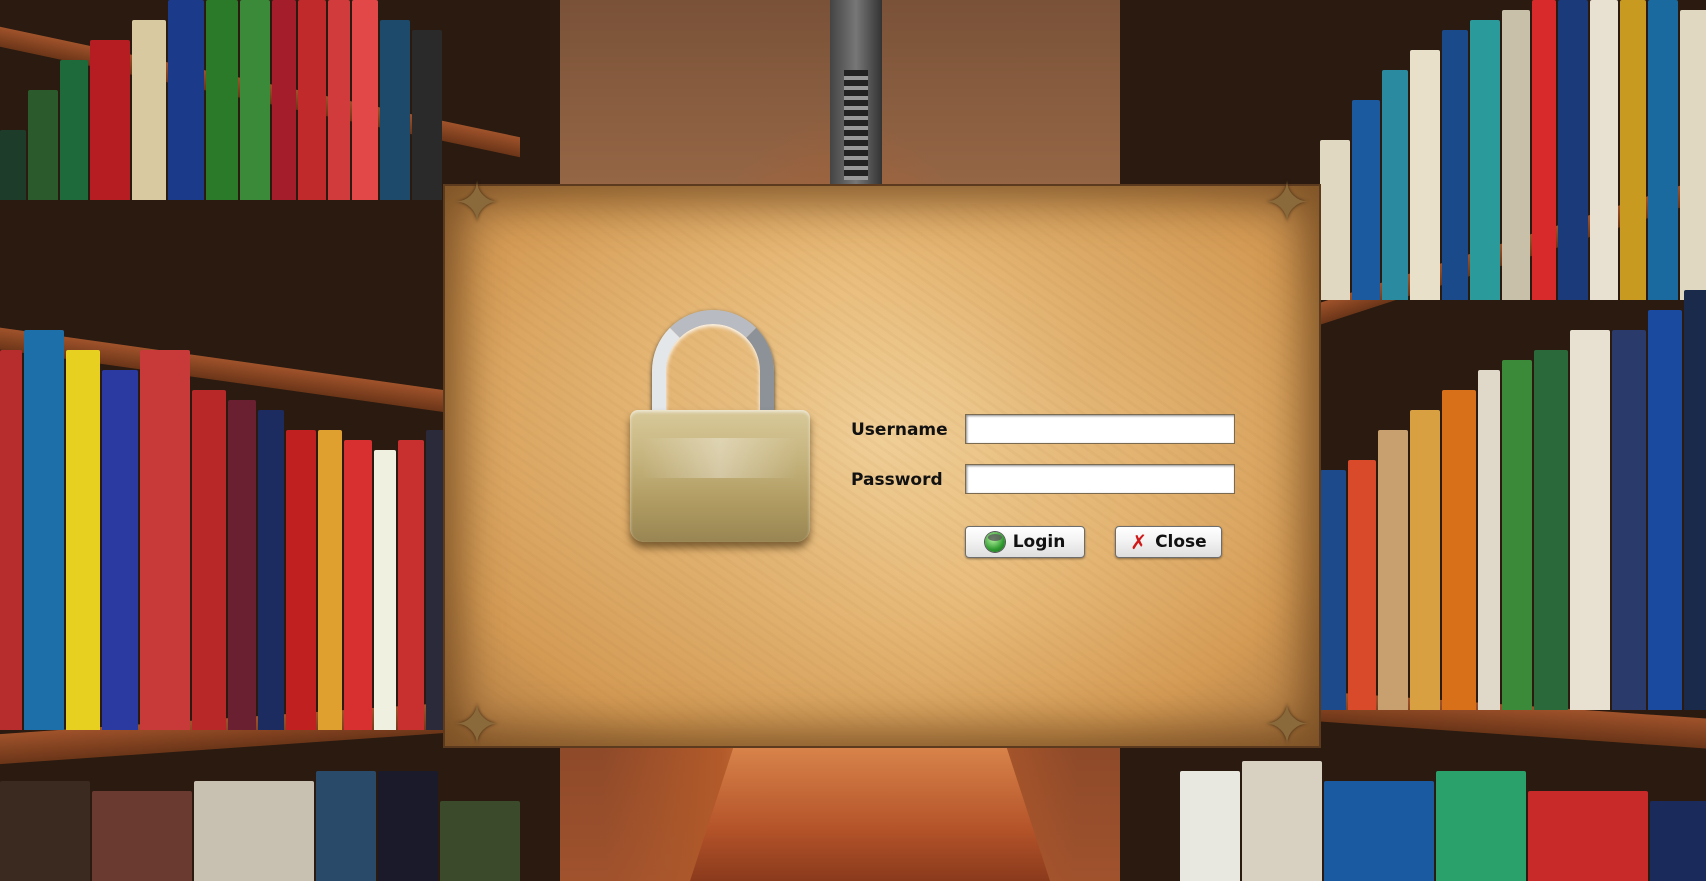 This screenshot has width=1706, height=881. I want to click on login-button: Login, so click(1025, 542).